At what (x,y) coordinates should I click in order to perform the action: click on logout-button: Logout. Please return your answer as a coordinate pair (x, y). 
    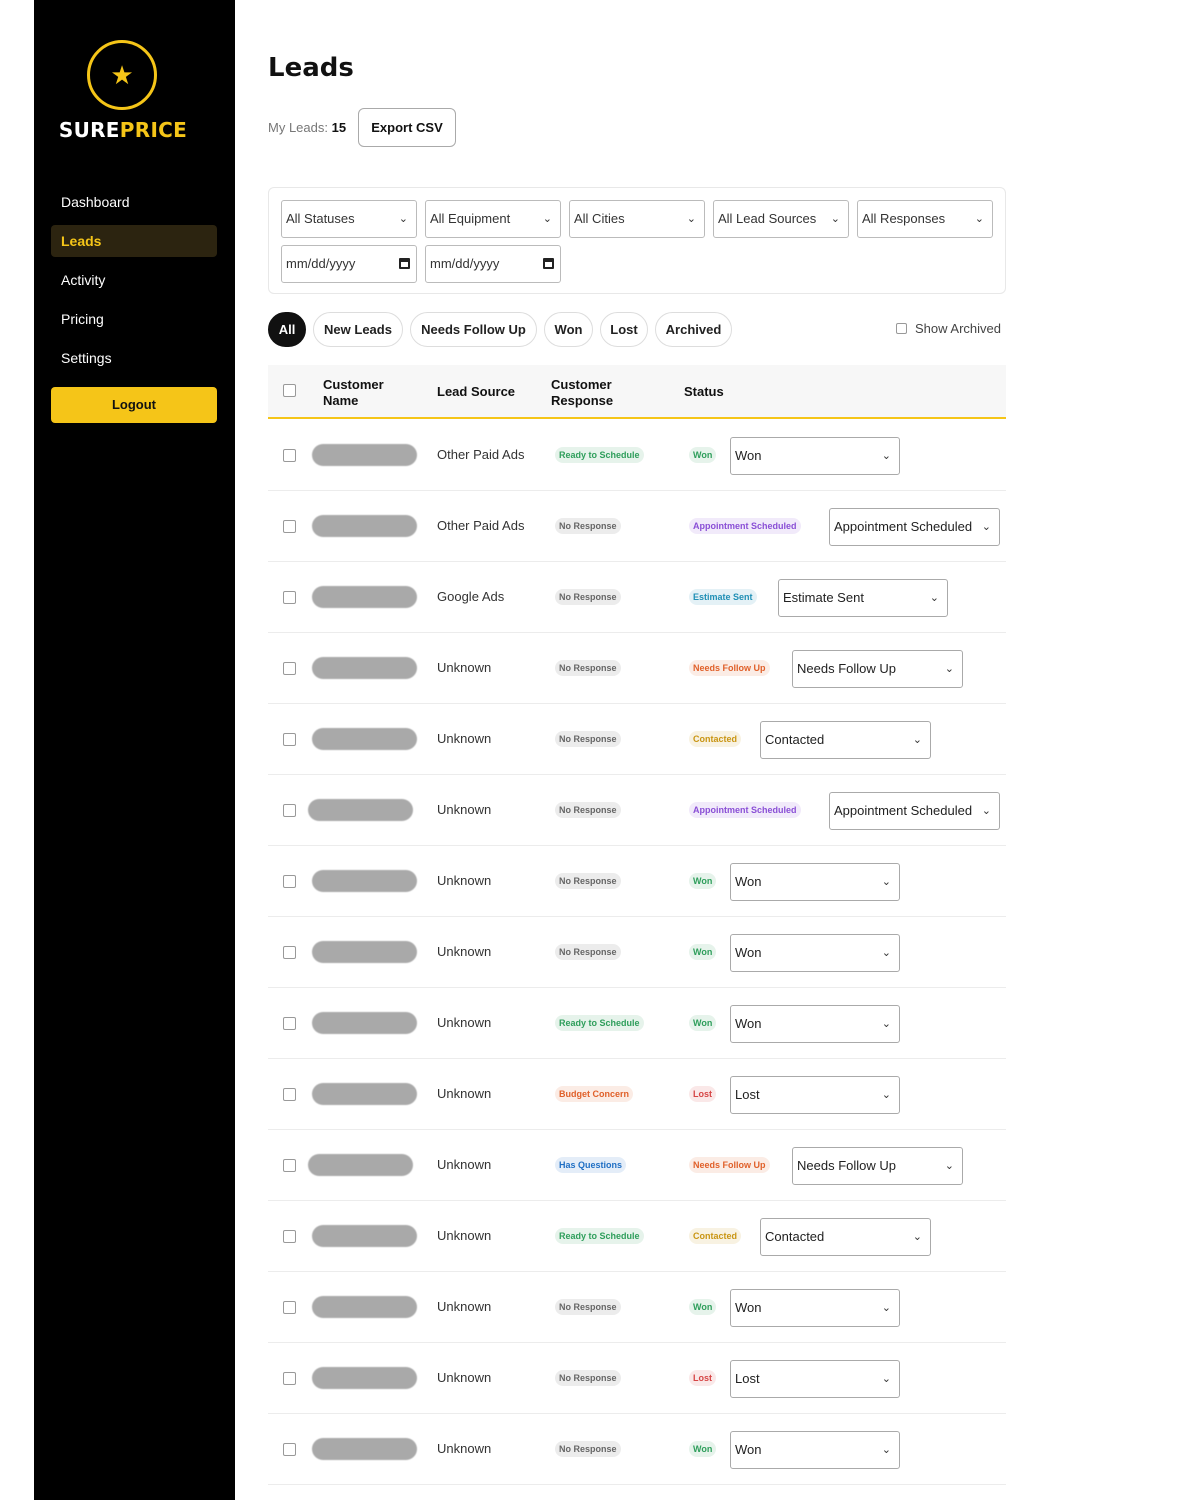
    Looking at the image, I should click on (134, 405).